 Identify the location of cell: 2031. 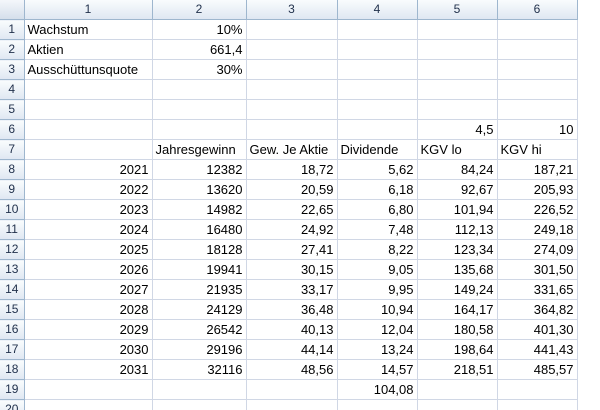
(88, 369).